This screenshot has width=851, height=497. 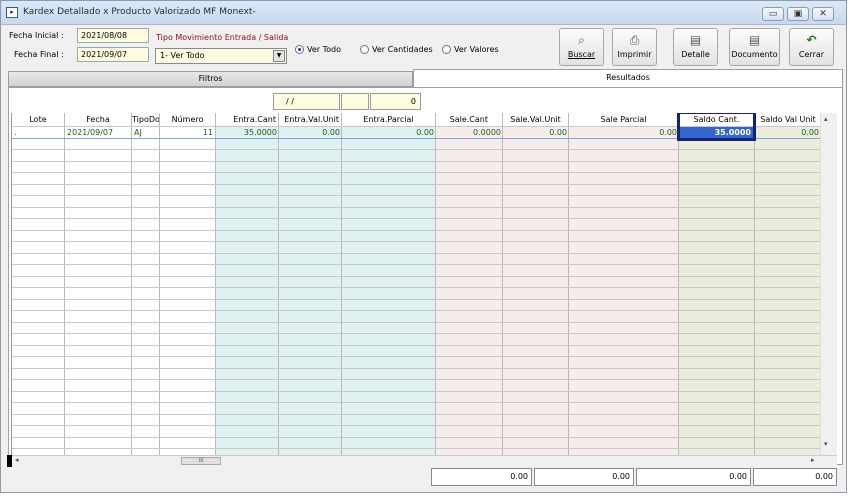 What do you see at coordinates (188, 284) in the screenshot?
I see `col-numero` at bounding box center [188, 284].